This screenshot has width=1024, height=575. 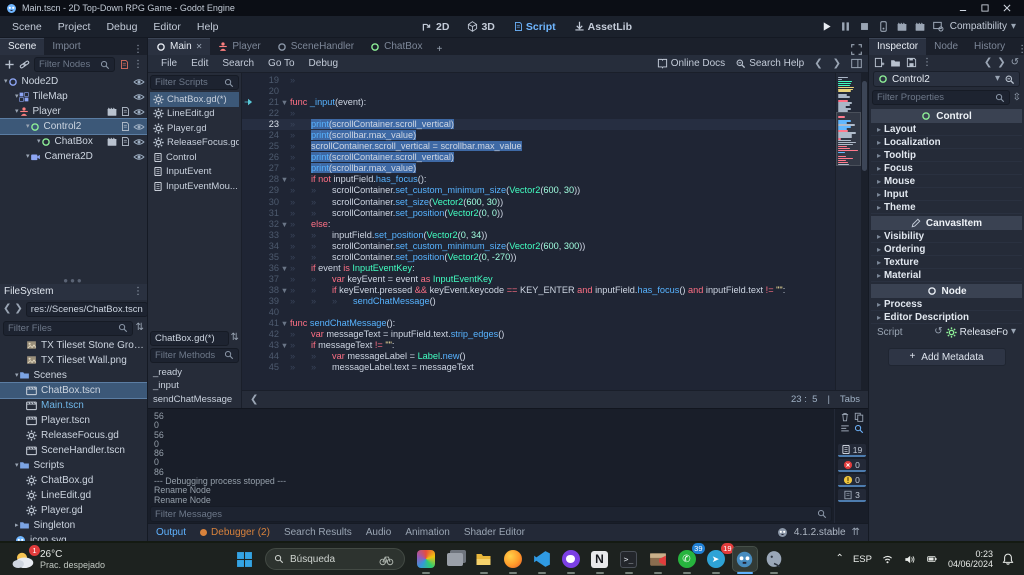 What do you see at coordinates (946, 194) in the screenshot?
I see `property-group-input: ▸ Input` at bounding box center [946, 194].